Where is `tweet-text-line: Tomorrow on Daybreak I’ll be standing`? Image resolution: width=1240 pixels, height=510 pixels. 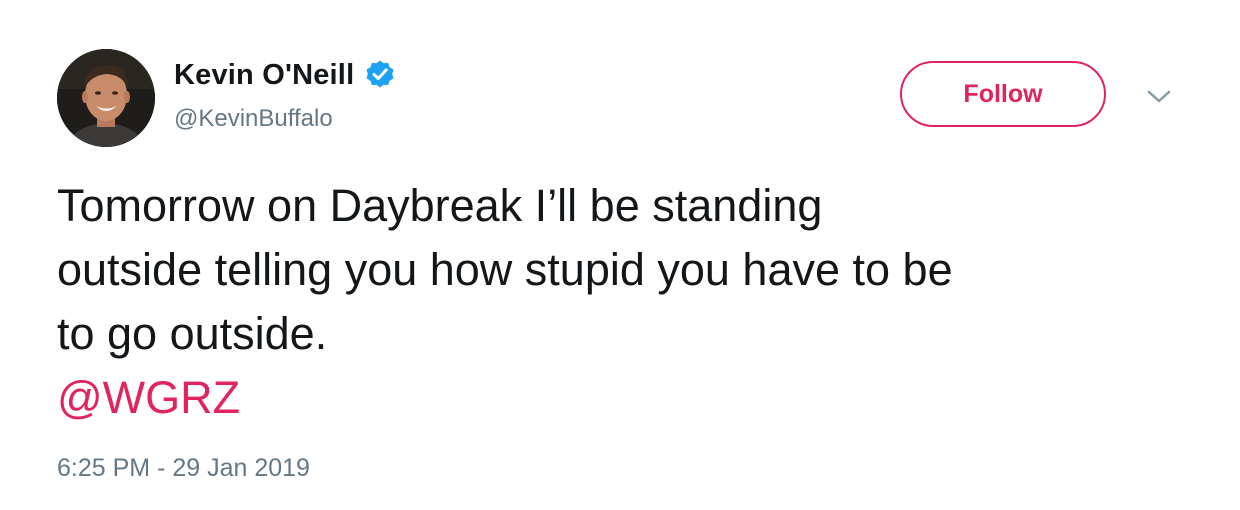 tweet-text-line: Tomorrow on Daybreak I’ll be standing is located at coordinates (440, 205).